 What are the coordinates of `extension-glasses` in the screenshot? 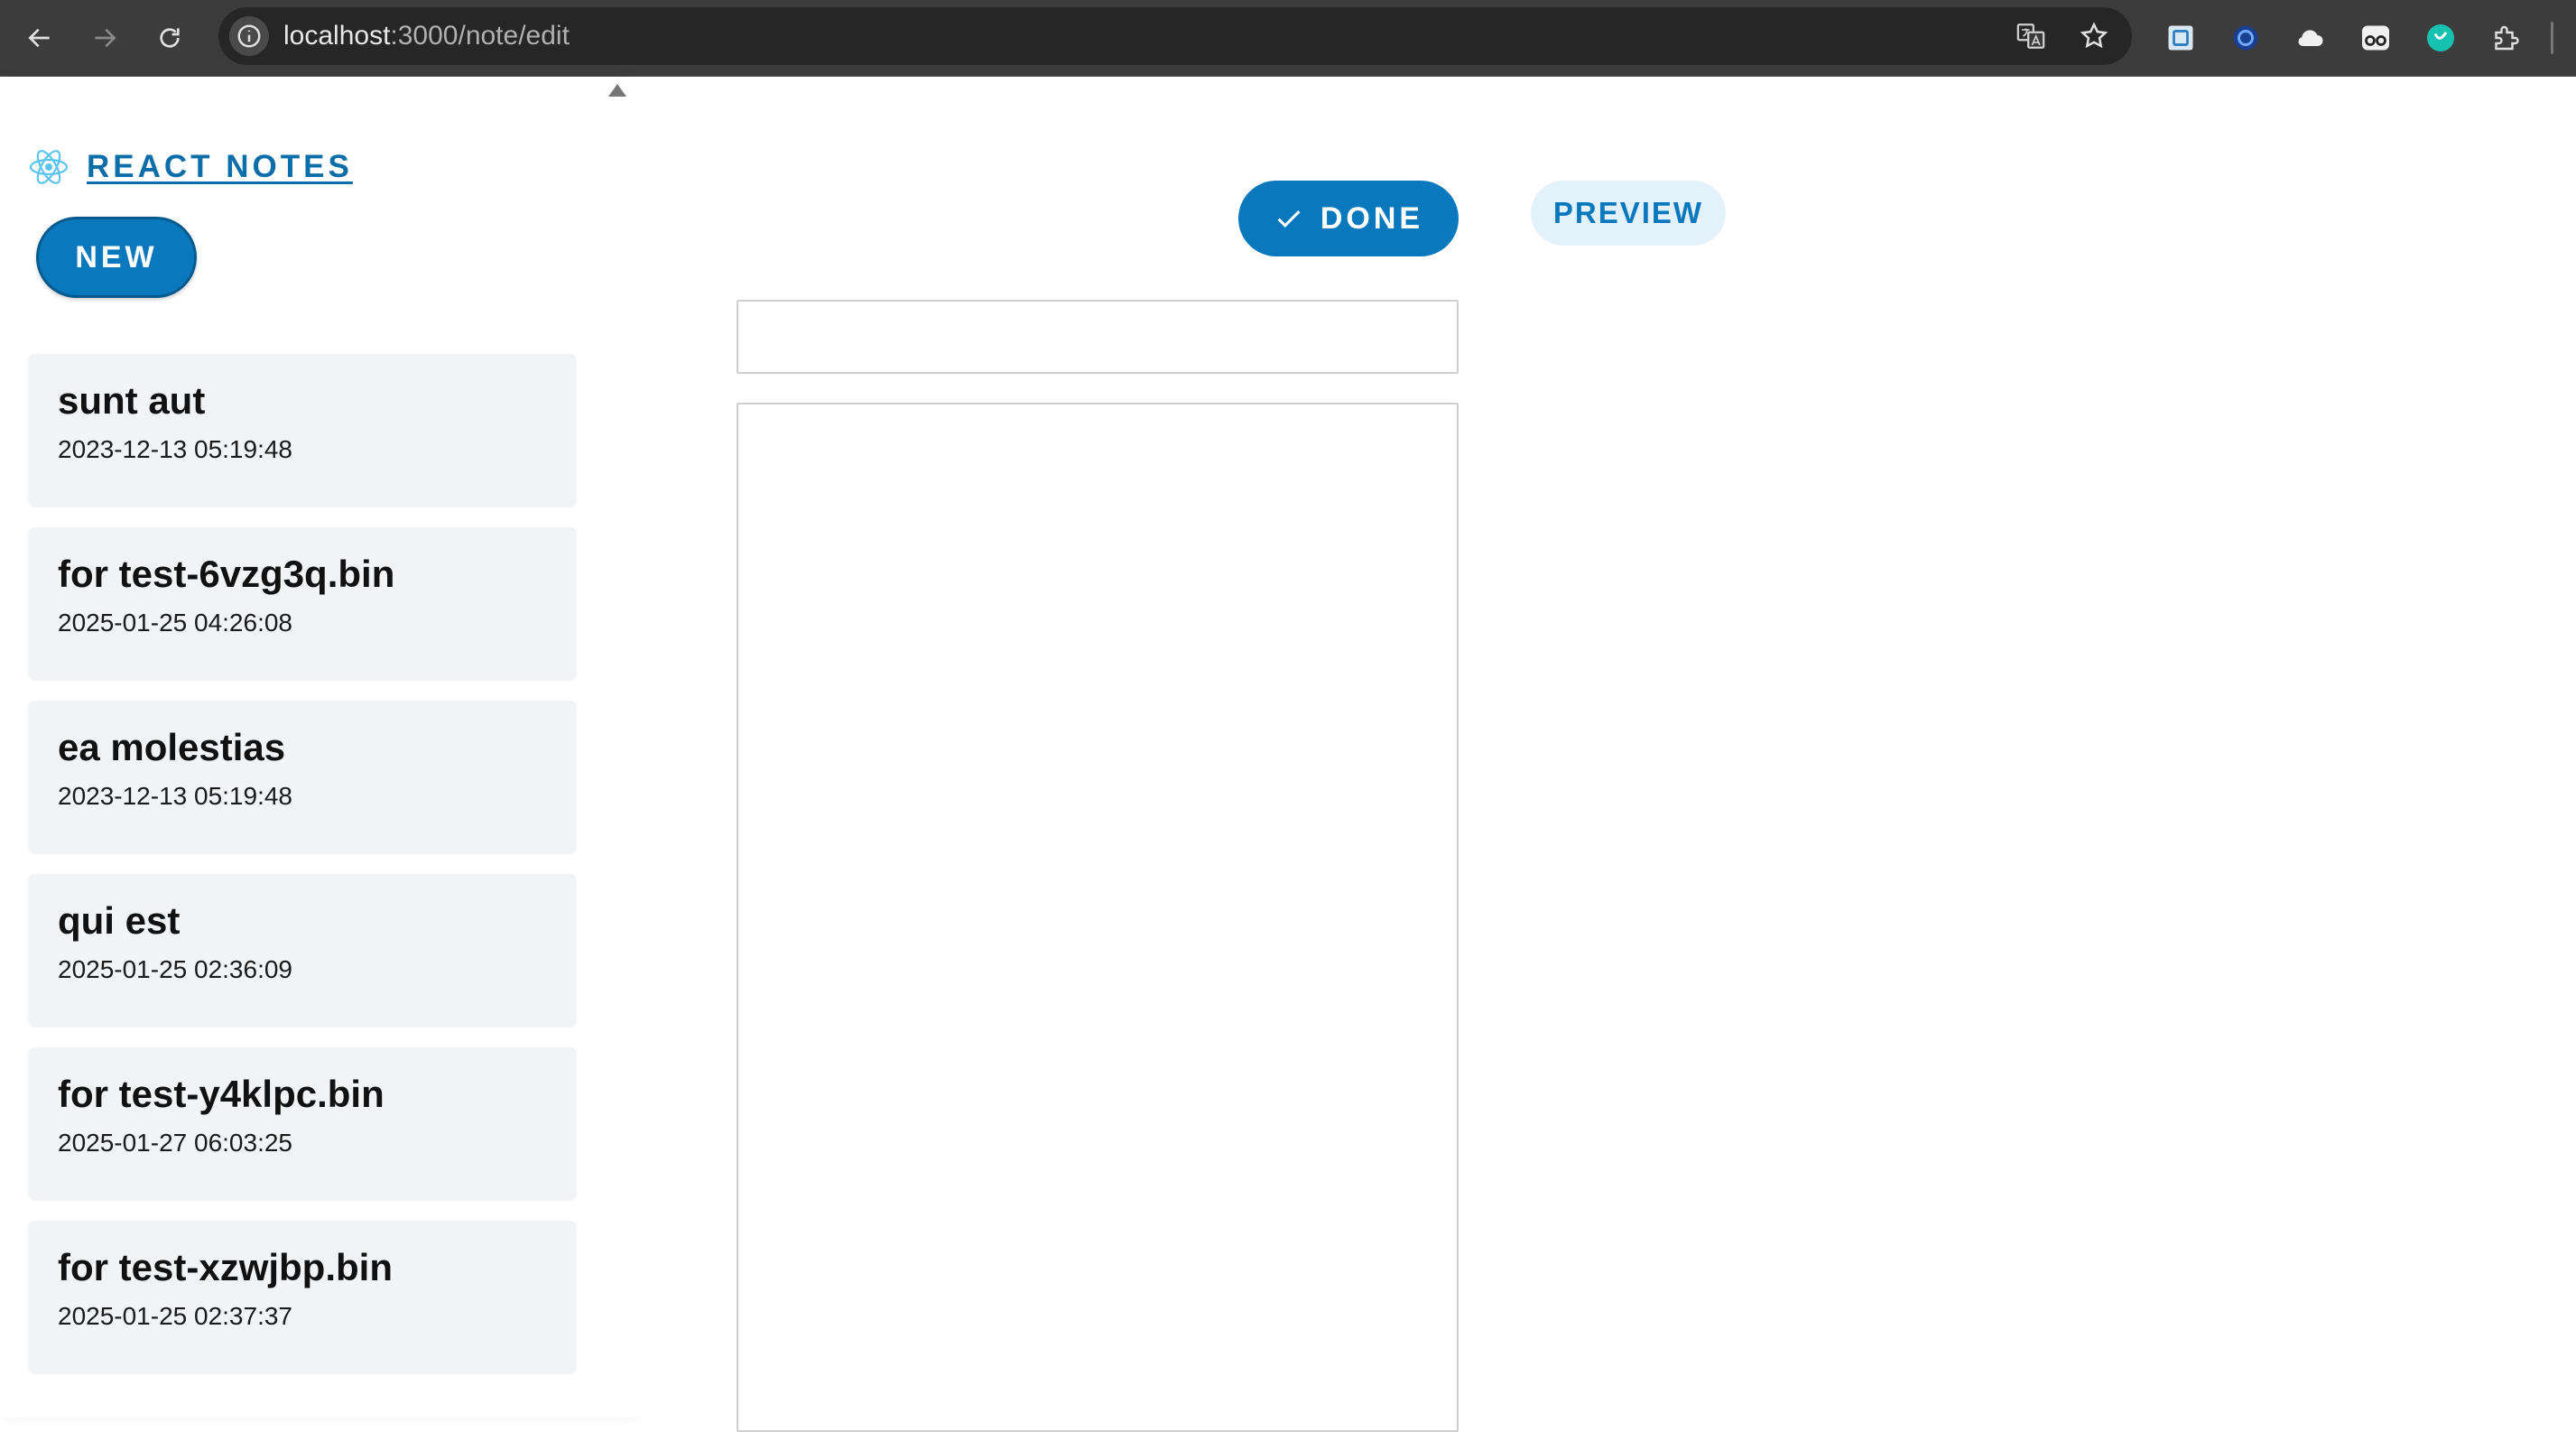 It's located at (2375, 38).